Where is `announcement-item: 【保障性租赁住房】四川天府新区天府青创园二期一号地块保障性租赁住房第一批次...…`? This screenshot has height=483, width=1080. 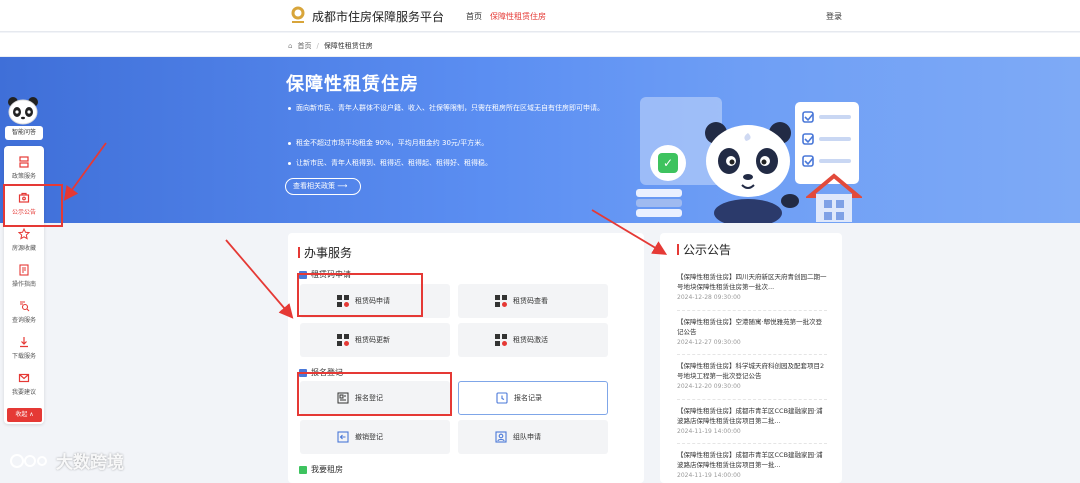 announcement-item: 【保障性租赁住房】四川天府新区天府青创园二期一号地块保障性租赁住房第一批次...… is located at coordinates (752, 287).